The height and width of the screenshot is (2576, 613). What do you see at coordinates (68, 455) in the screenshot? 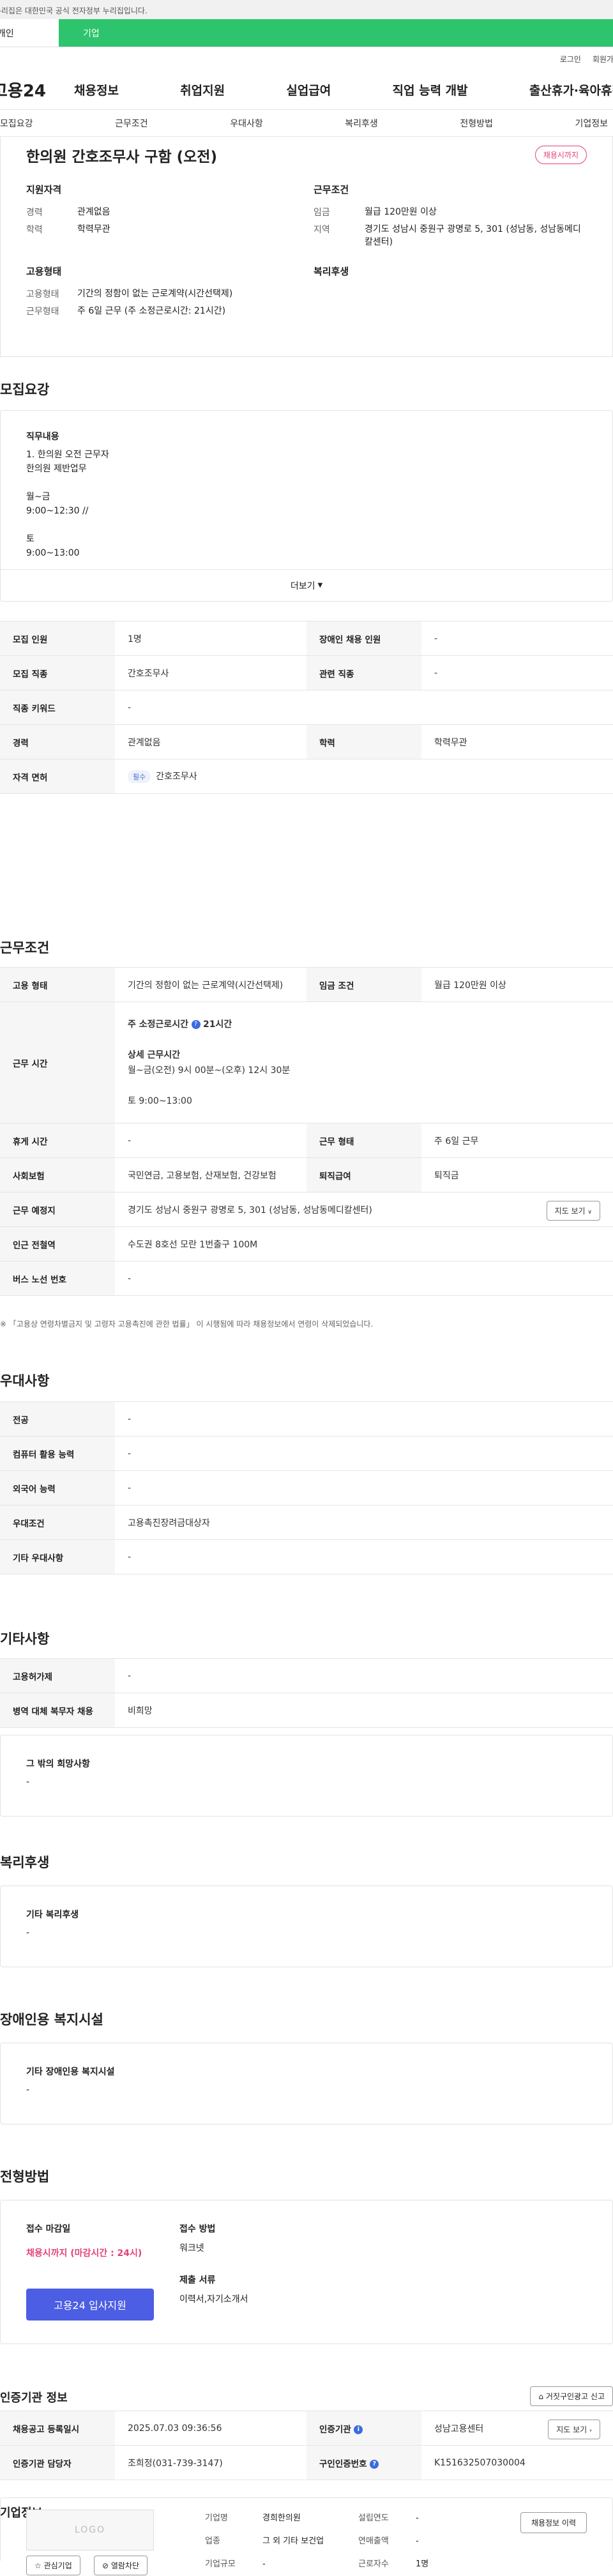
I see `duty-line-1: 1. 한의원 오전 근무자` at bounding box center [68, 455].